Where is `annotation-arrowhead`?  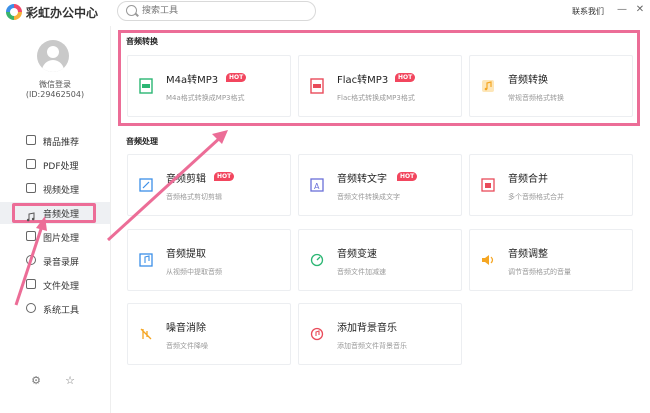
annotation-arrowhead is located at coordinates (41, 223).